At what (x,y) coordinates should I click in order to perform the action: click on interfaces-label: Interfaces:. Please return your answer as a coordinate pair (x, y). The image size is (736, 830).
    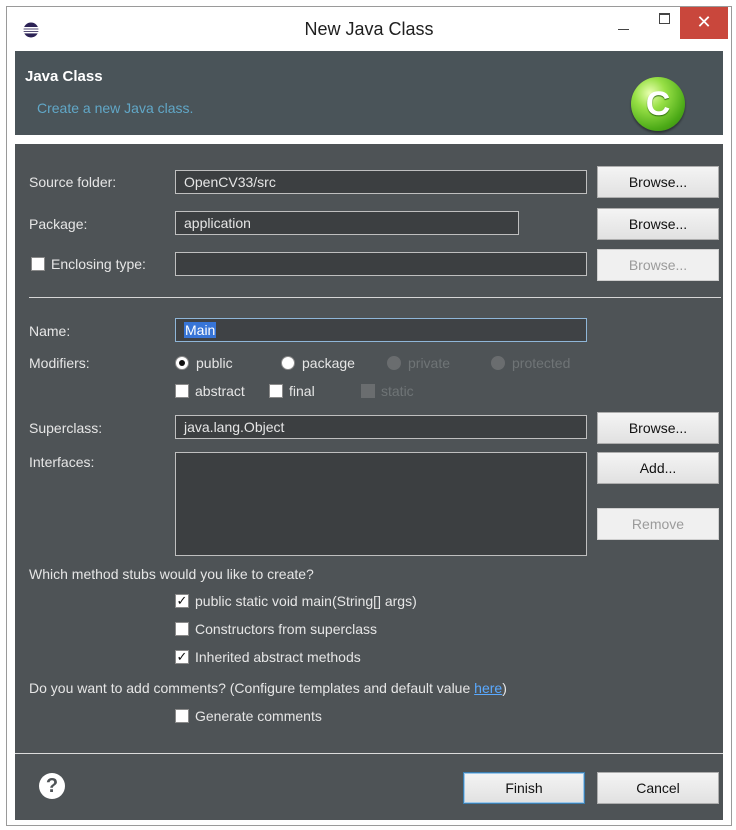
    Looking at the image, I should click on (62, 462).